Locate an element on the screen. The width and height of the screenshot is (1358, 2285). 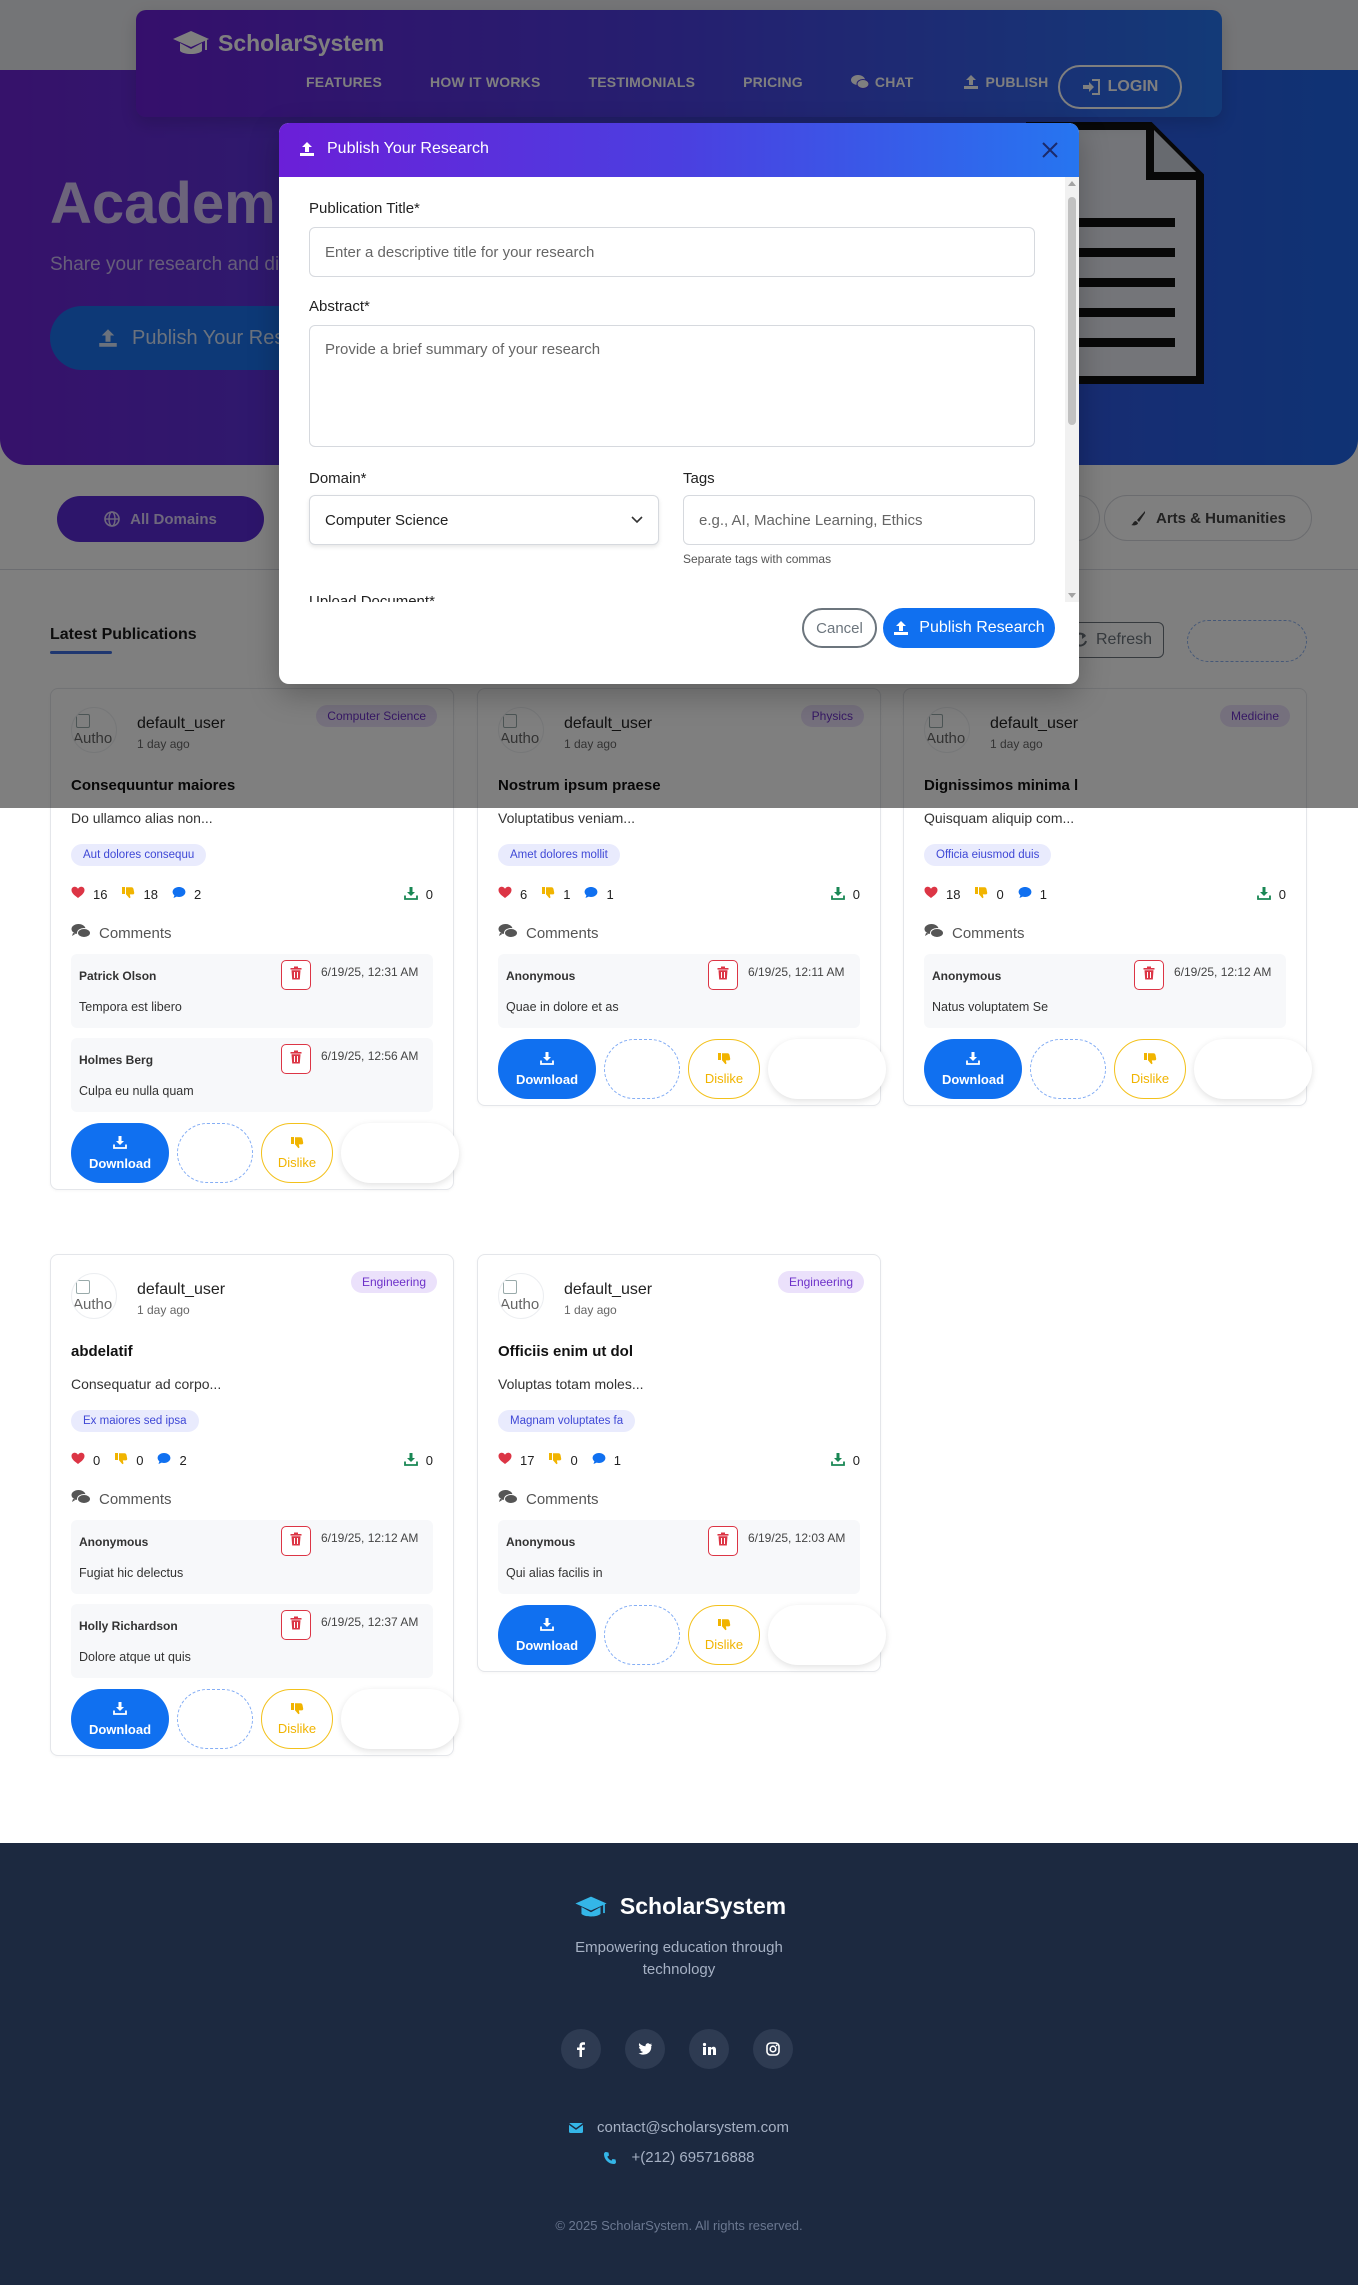
comment-count-value: 2 is located at coordinates (197, 894).